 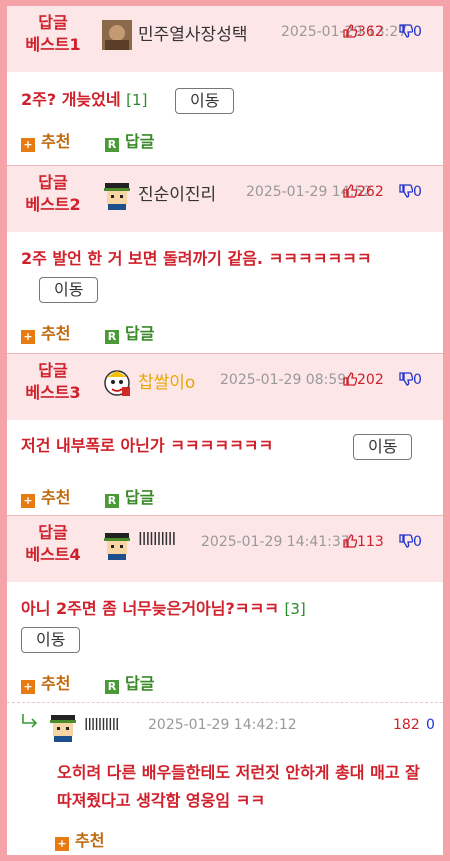 What do you see at coordinates (285, 380) in the screenshot?
I see `comment-date: 2025-01-29 08:59:` at bounding box center [285, 380].